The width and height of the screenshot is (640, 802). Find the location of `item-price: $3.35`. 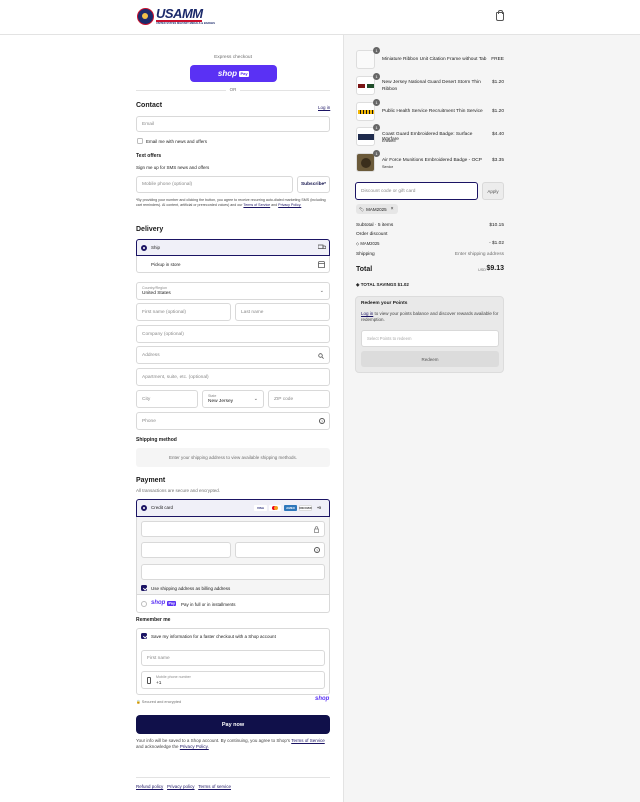

item-price: $3.35 is located at coordinates (497, 160).